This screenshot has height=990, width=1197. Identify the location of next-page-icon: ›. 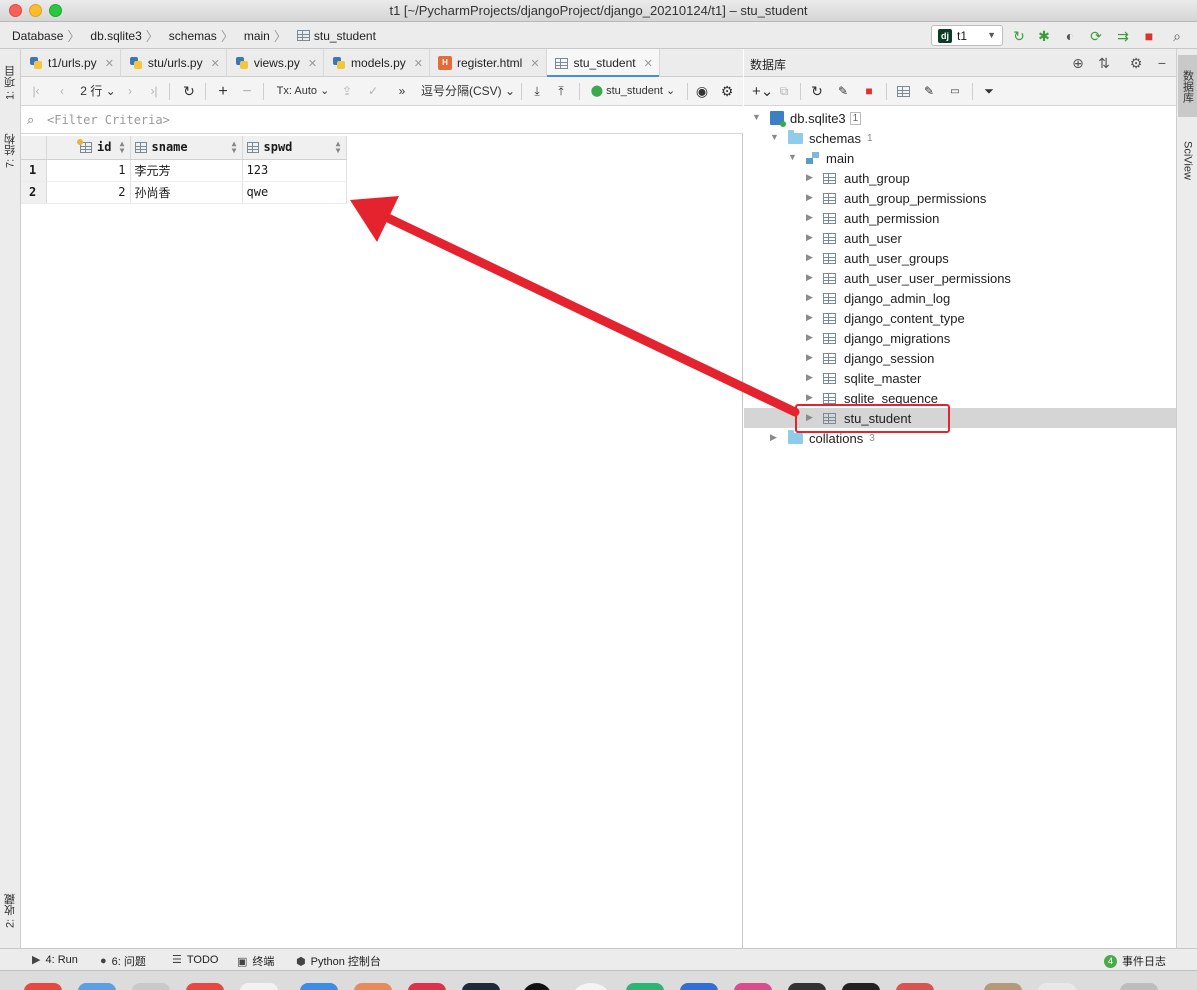
(130, 91).